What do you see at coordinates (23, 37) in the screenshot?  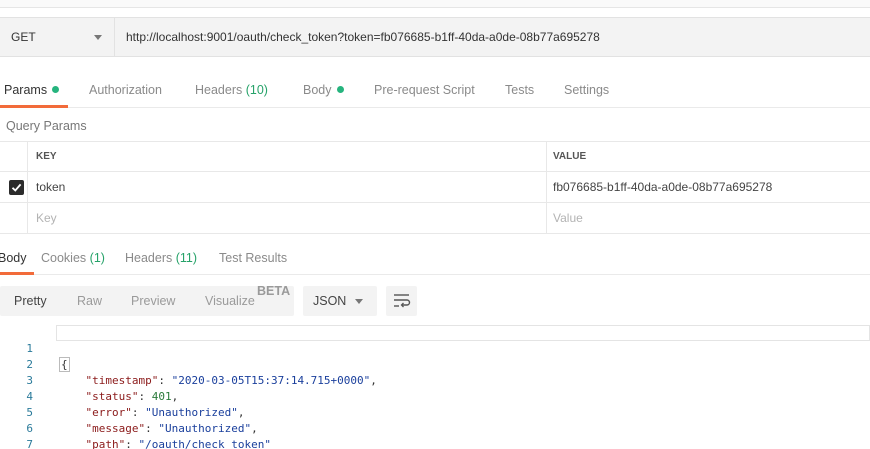 I see `method-label: GET` at bounding box center [23, 37].